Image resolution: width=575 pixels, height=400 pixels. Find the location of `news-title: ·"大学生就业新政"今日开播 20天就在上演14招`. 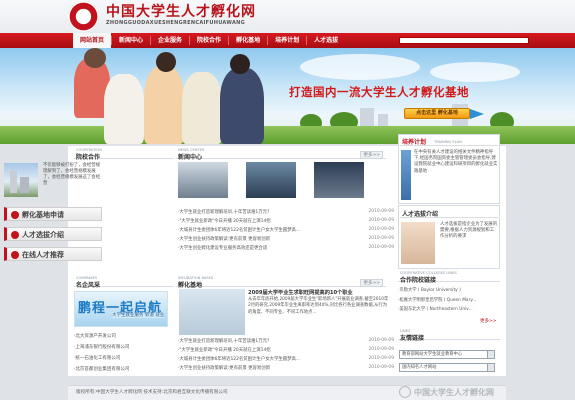

news-title: ·"大学生就业新政"今日开播 20天就在上演14招 is located at coordinates (266, 221).